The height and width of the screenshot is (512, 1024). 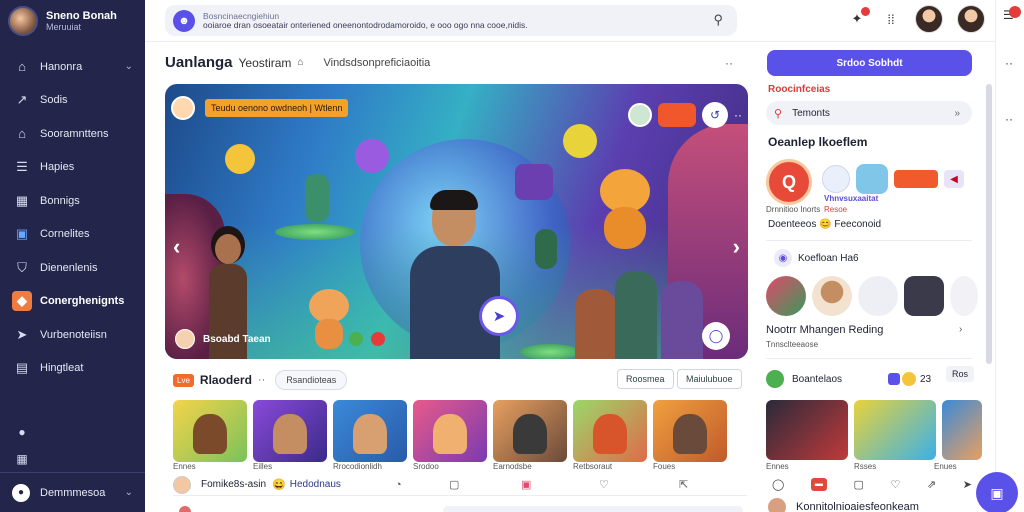 I want to click on search-icon: ⚲, so click(x=718, y=20).